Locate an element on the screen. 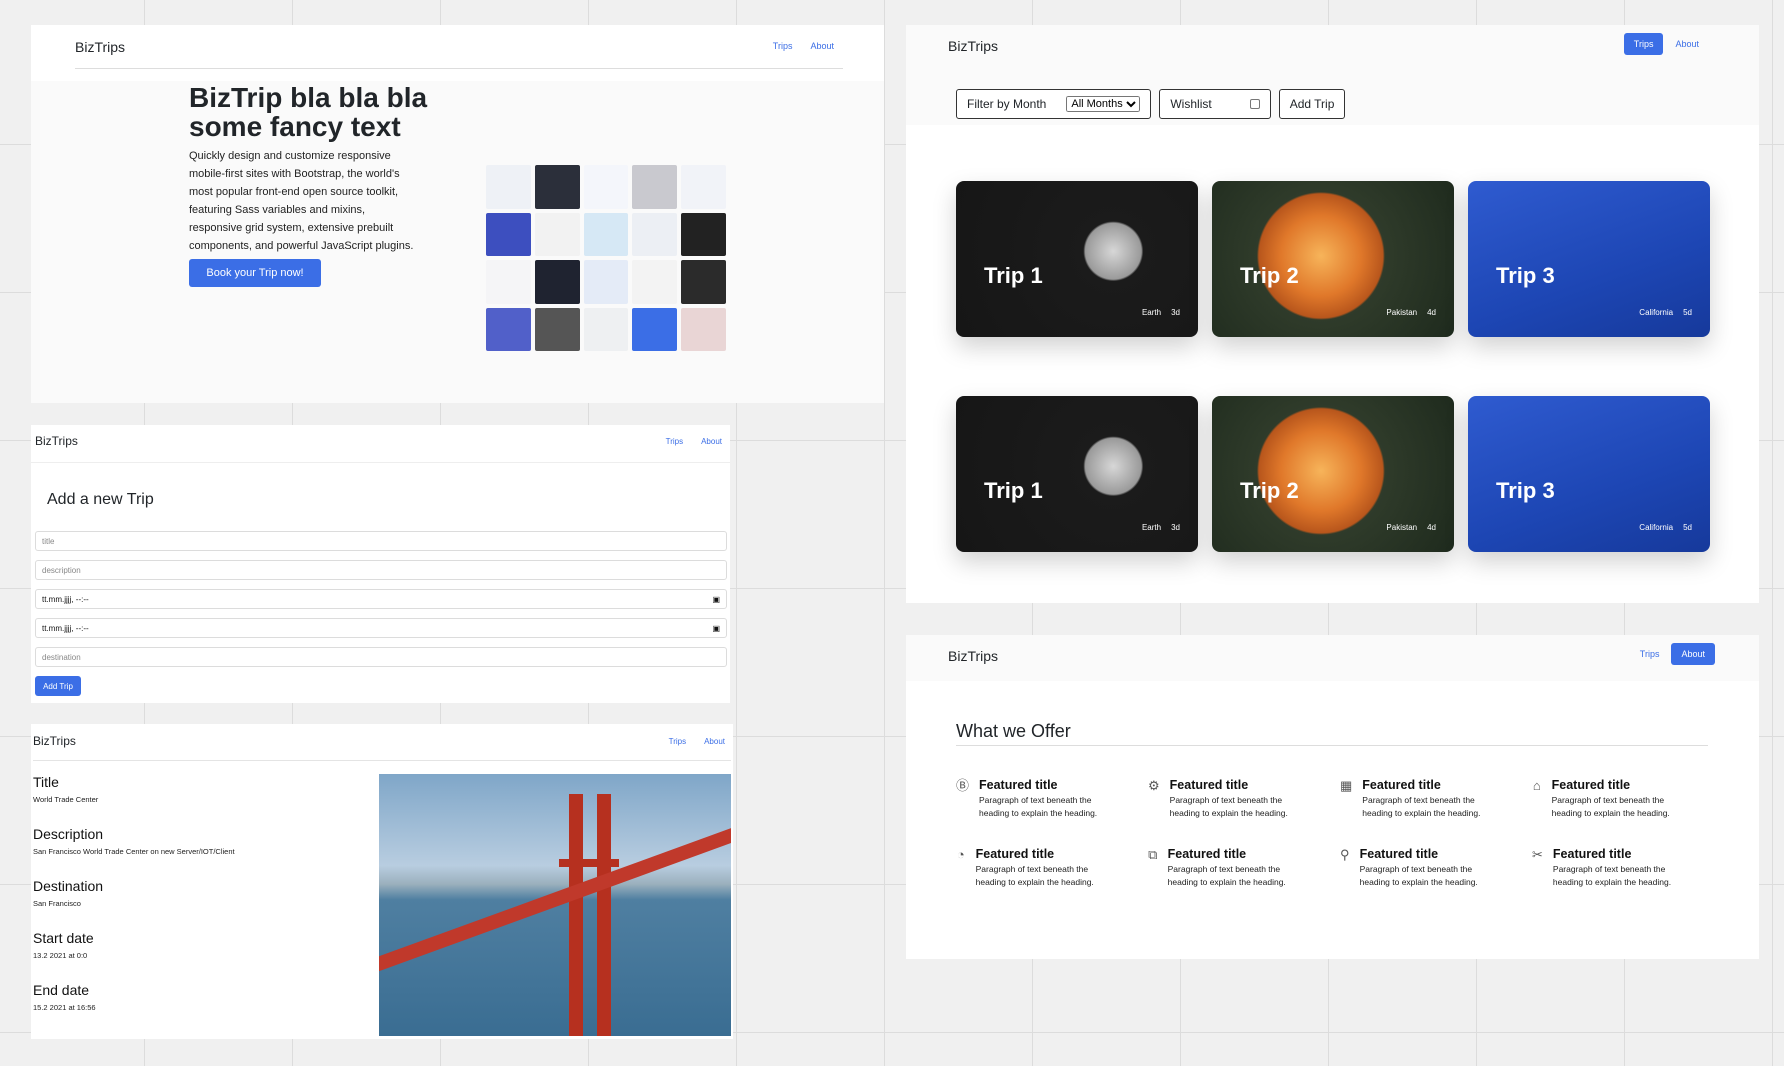 The width and height of the screenshot is (1784, 1066). destination-value: San Francisco is located at coordinates (57, 903).